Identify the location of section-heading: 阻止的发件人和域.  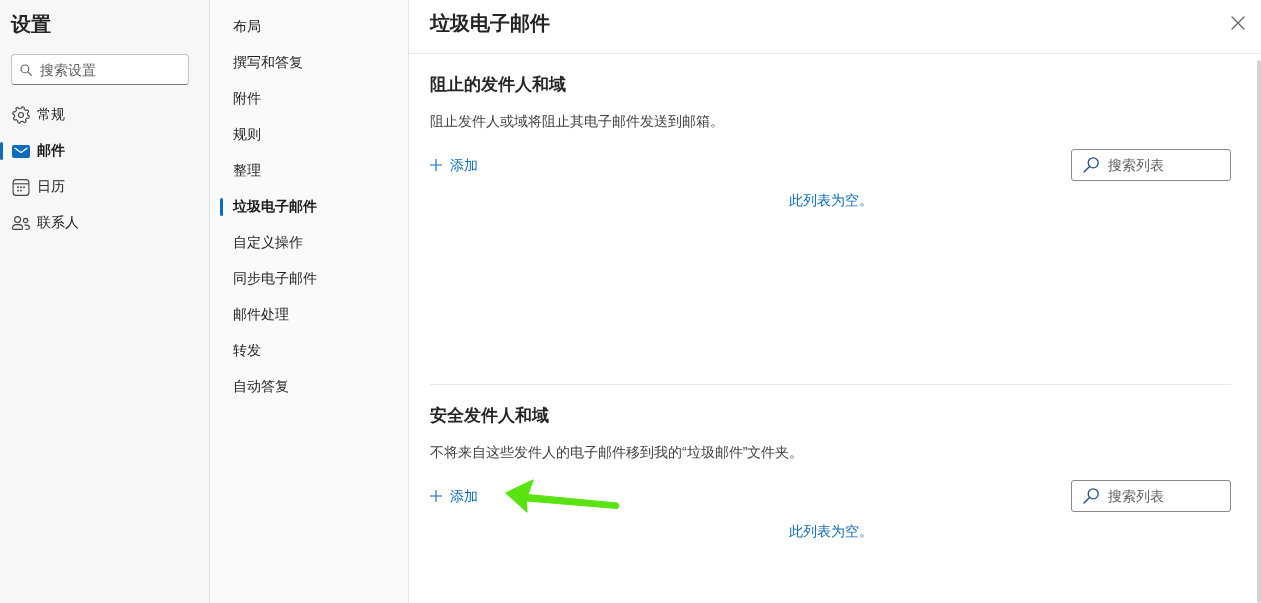
(498, 85).